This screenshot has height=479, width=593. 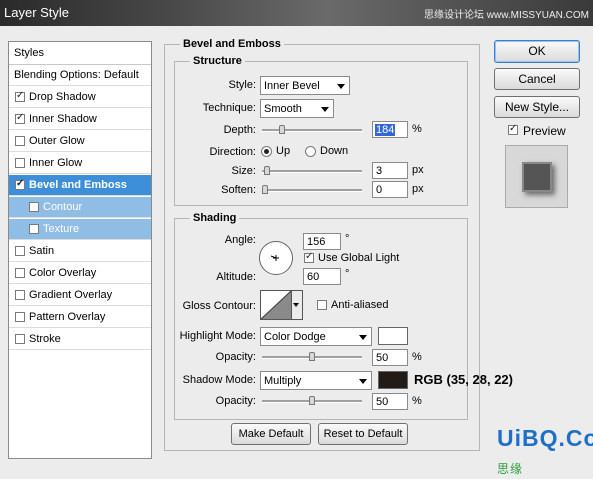 I want to click on preview-label: Preview, so click(x=544, y=131).